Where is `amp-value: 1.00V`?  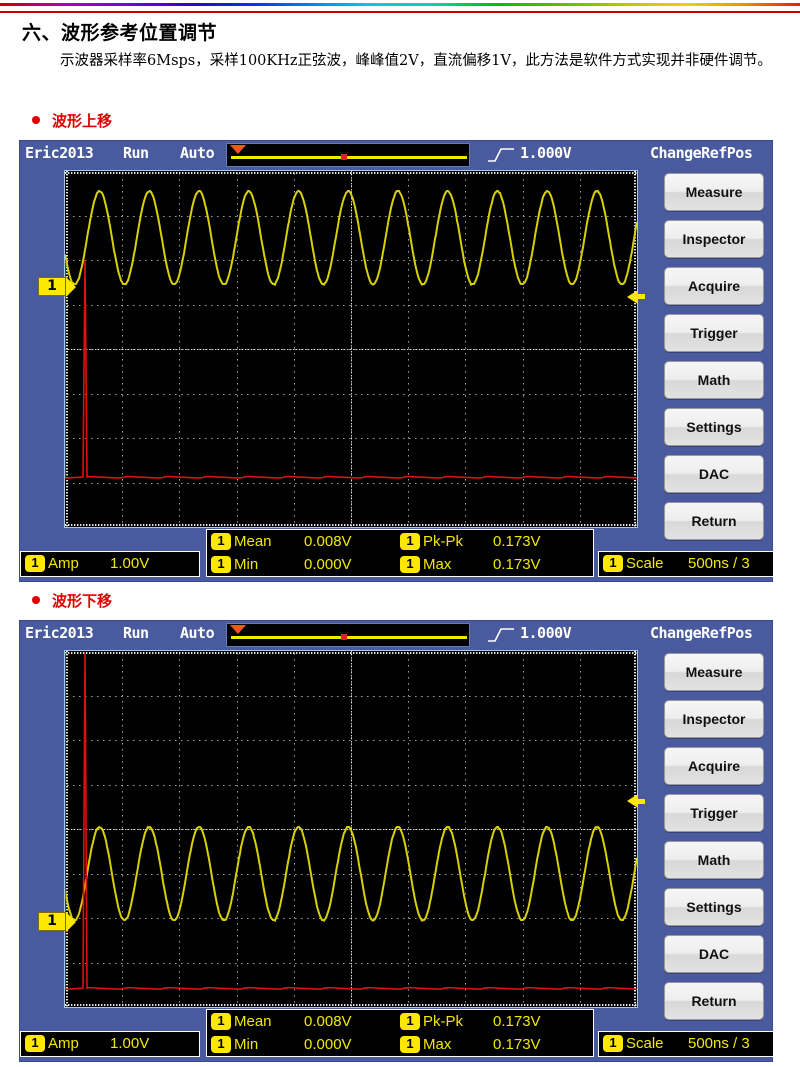
amp-value: 1.00V is located at coordinates (130, 563).